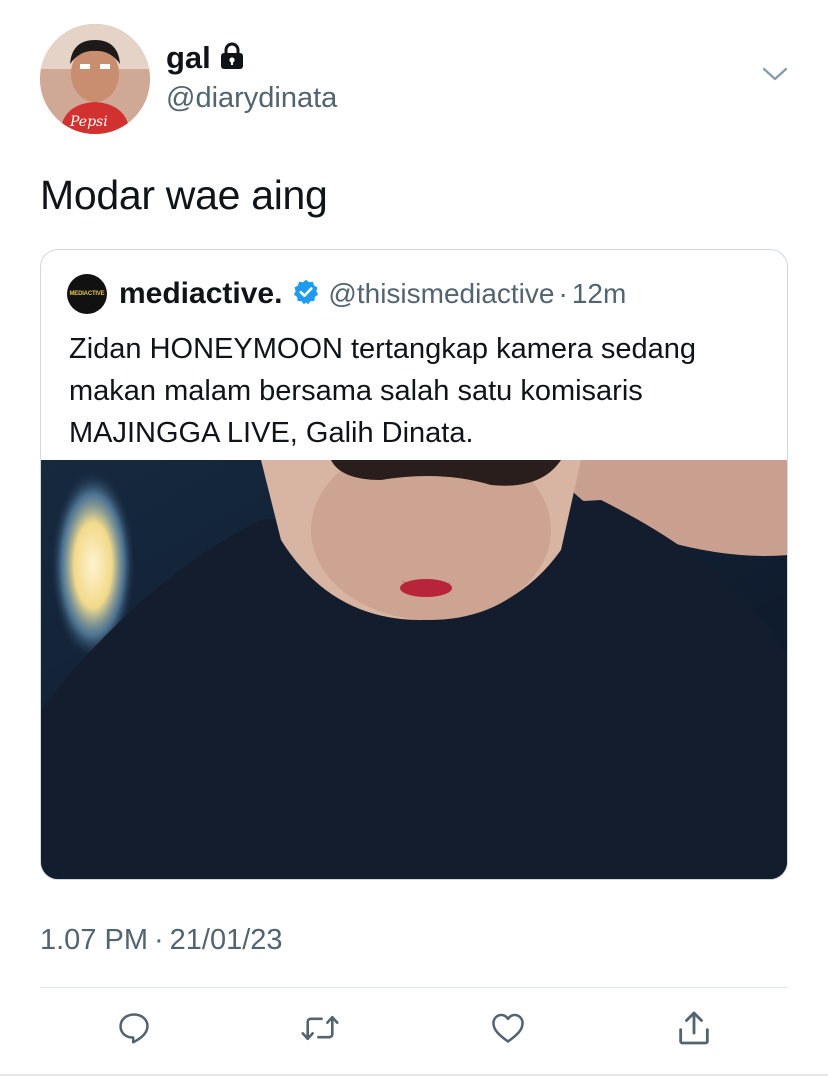 The image size is (828, 1076). Describe the element at coordinates (414, 987) in the screenshot. I see `divider` at that location.